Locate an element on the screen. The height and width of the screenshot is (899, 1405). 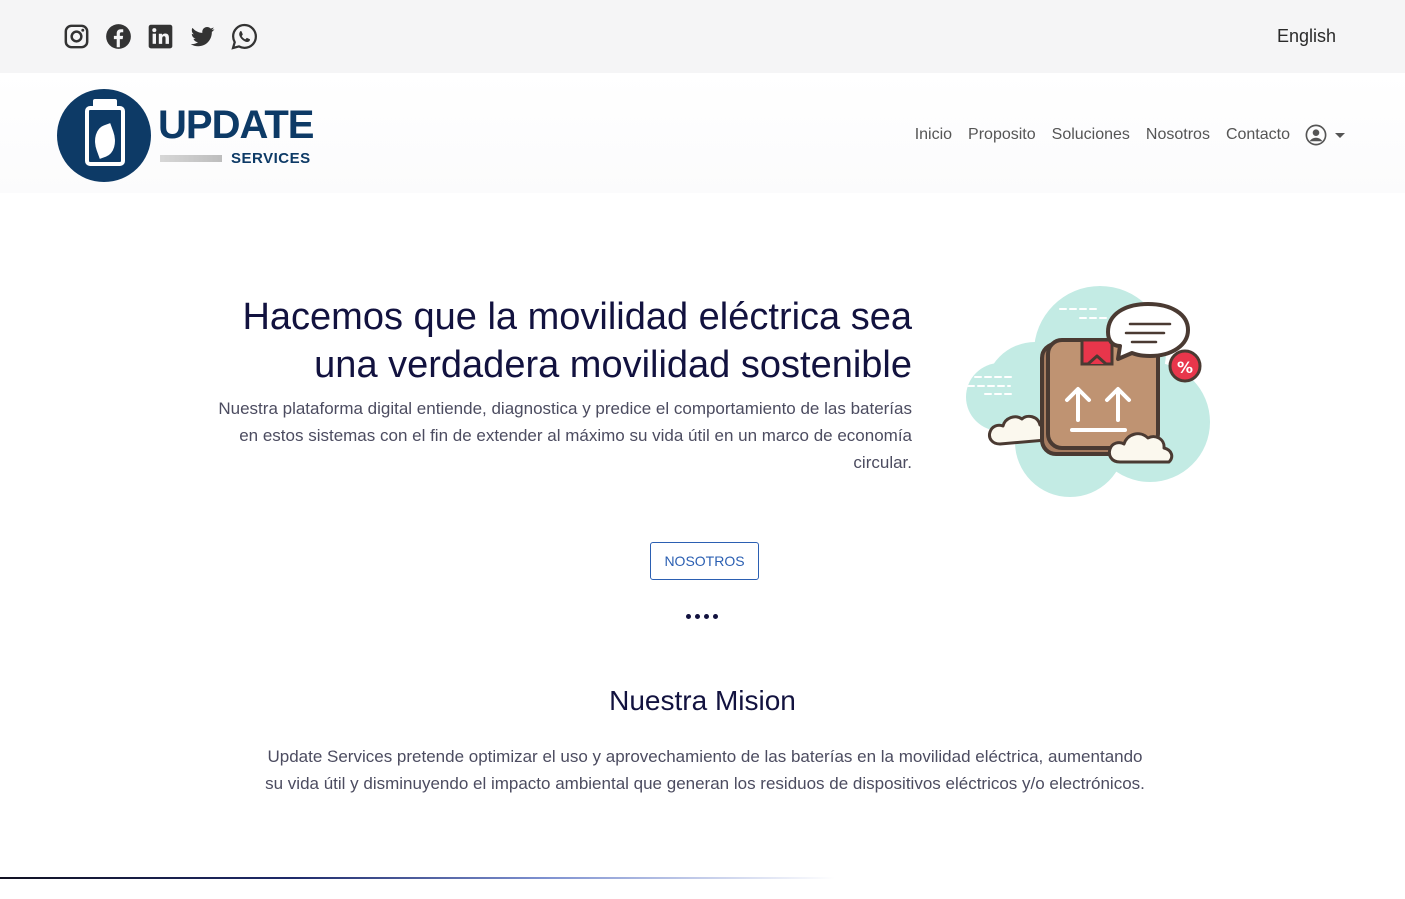
twitter-icon is located at coordinates (202, 36).